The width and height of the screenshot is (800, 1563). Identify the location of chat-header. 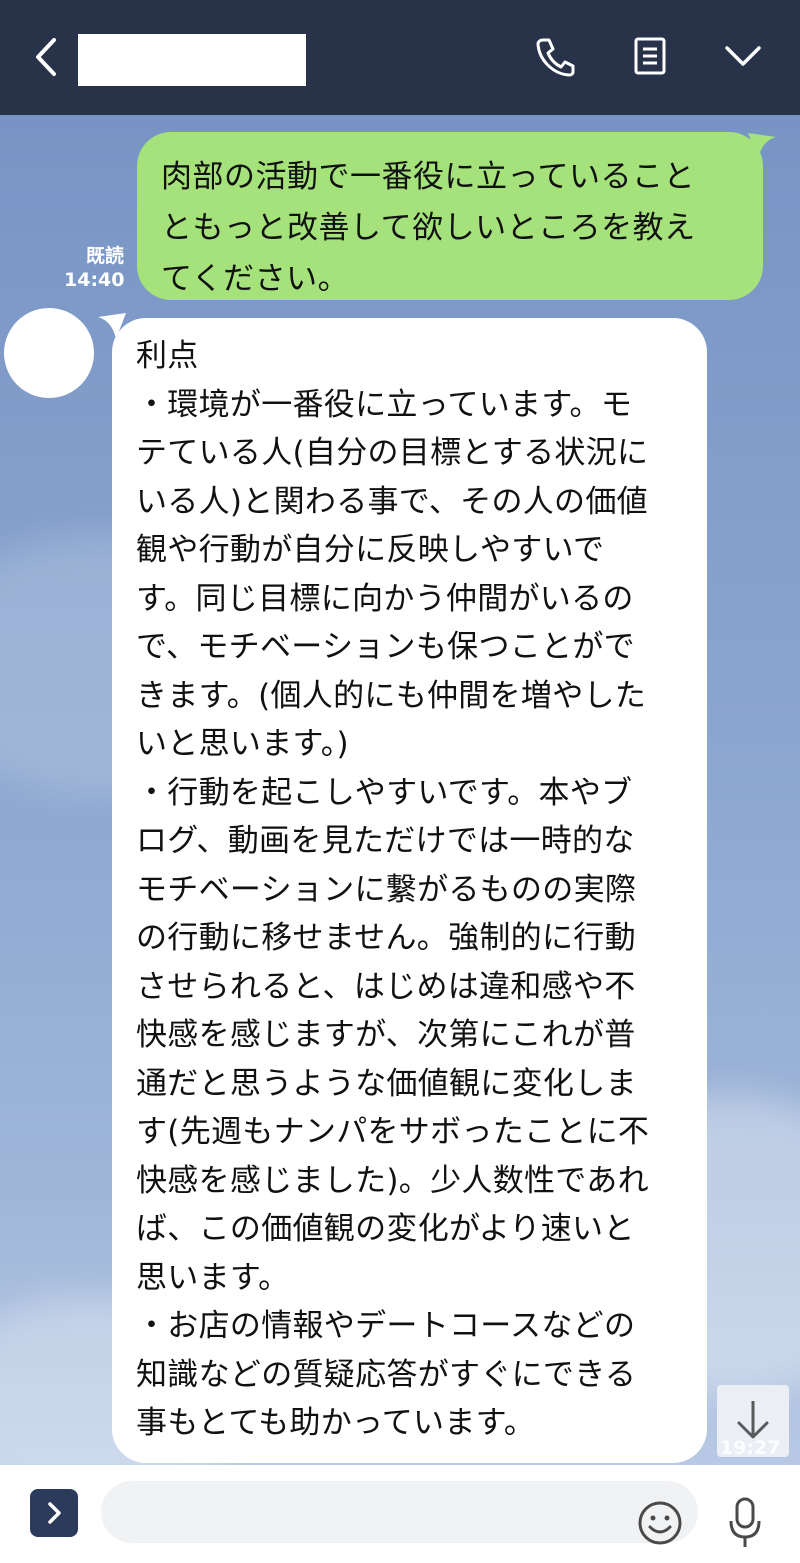
(400, 57).